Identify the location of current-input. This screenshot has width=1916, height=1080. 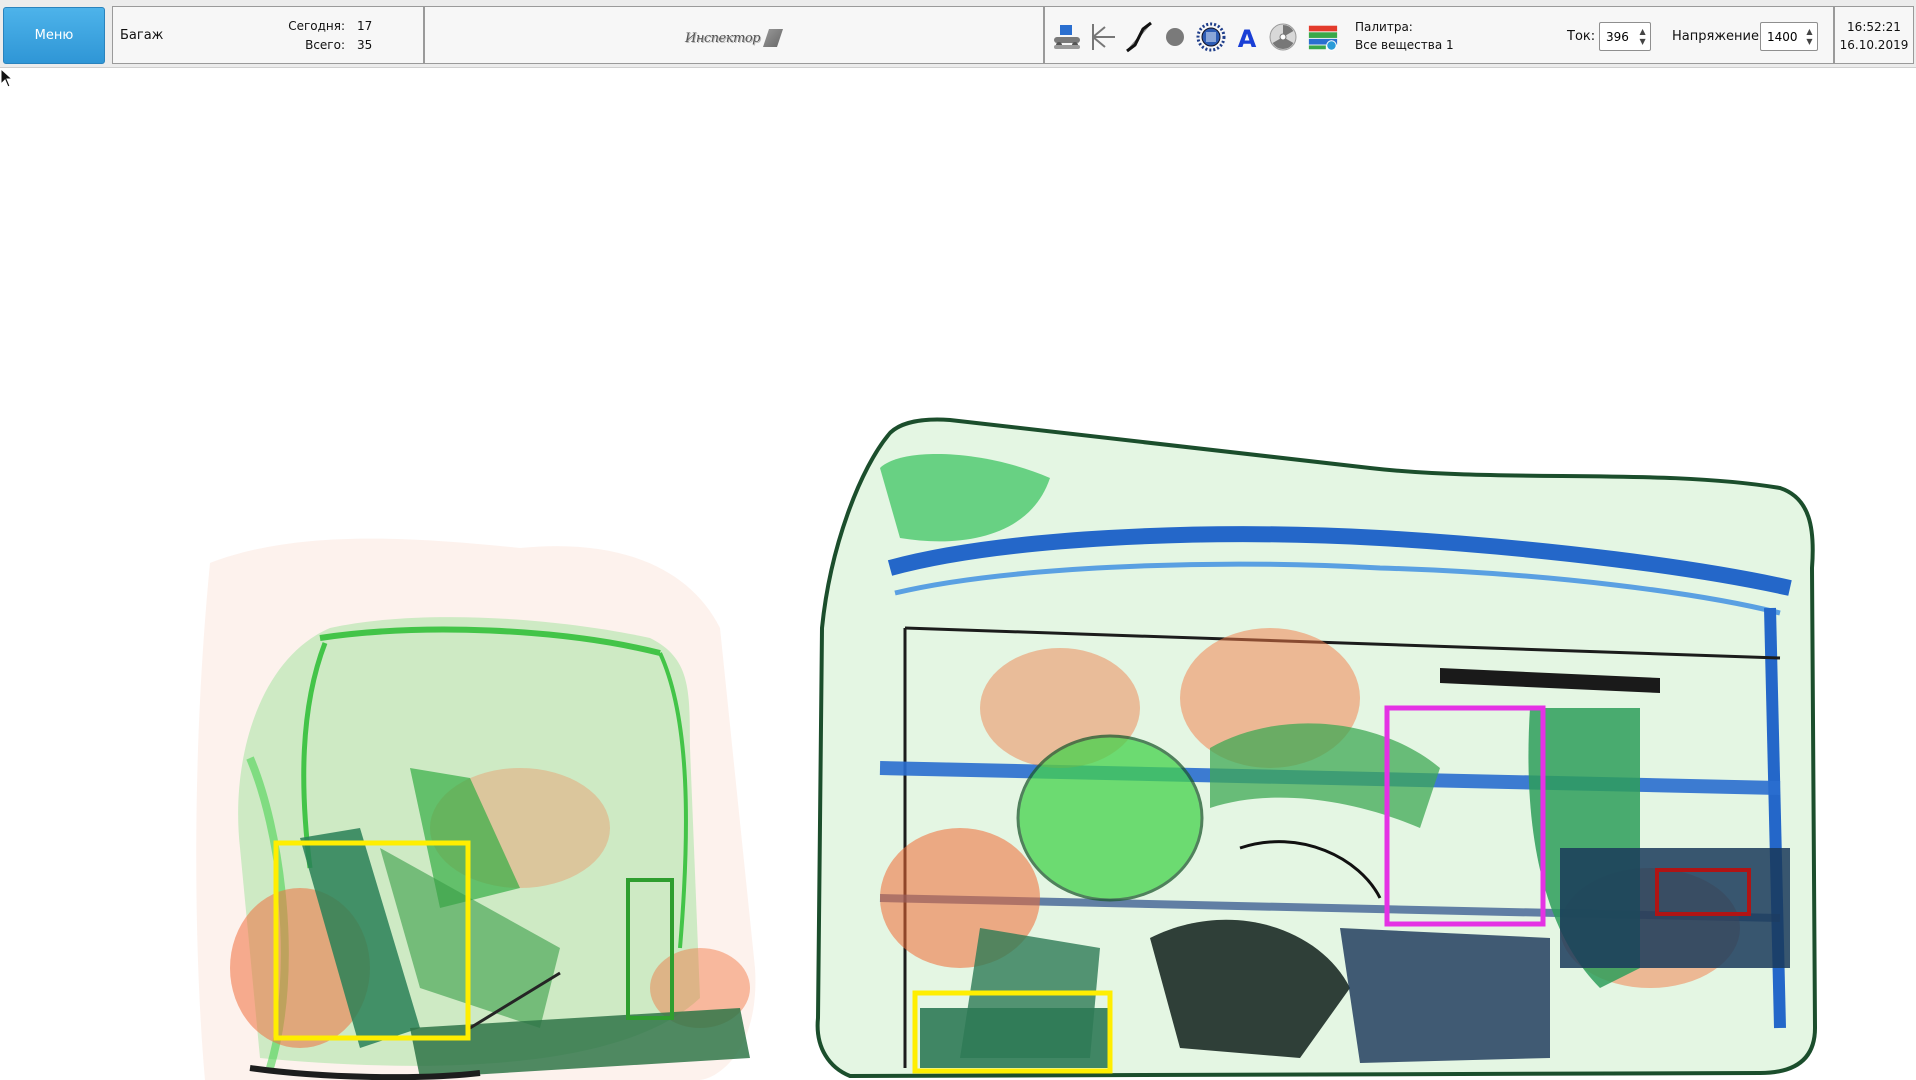
(1619, 36).